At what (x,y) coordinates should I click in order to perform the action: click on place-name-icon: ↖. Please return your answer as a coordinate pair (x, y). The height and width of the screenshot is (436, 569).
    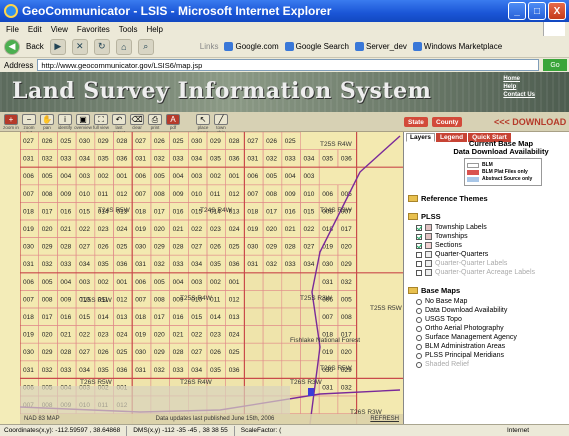
    Looking at the image, I should click on (203, 119).